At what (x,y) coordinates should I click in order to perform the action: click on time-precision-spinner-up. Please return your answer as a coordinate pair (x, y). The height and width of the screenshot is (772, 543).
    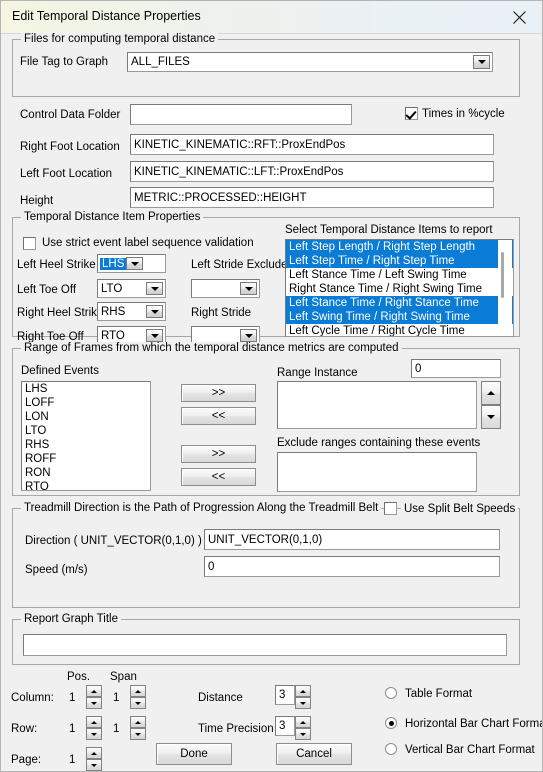
    Looking at the image, I should click on (303, 722).